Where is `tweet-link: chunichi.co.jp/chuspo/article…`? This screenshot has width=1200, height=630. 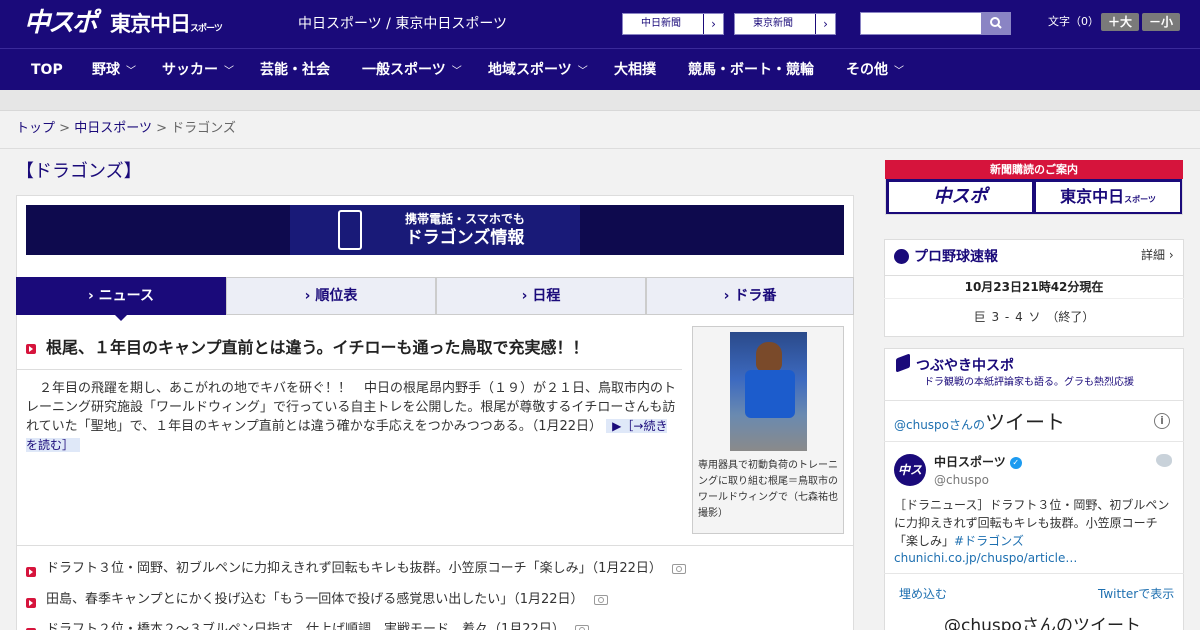
tweet-link: chunichi.co.jp/chuspo/article… is located at coordinates (985, 558).